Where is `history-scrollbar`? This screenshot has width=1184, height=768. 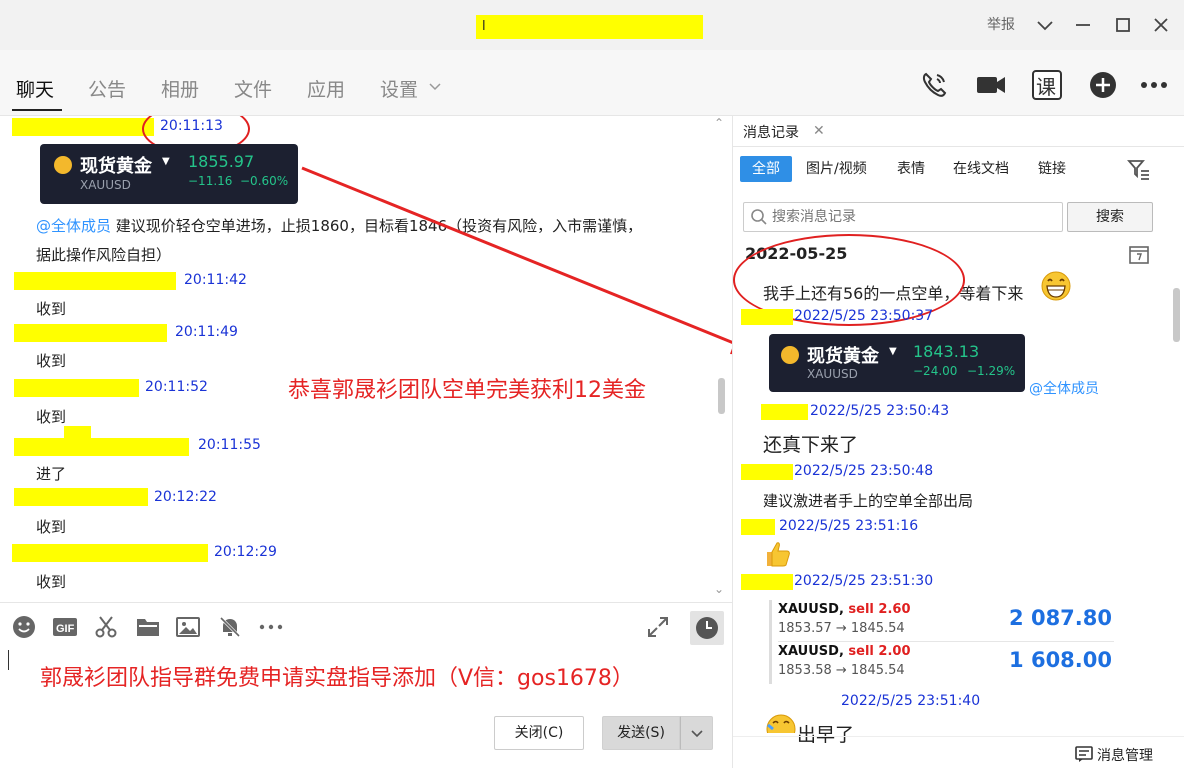
history-scrollbar is located at coordinates (1176, 315).